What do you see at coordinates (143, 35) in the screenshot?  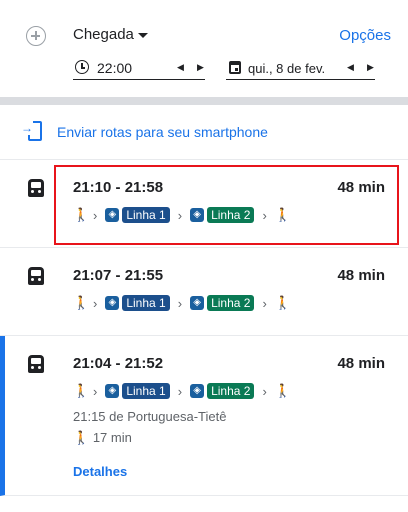 I see `chevron-down-icon` at bounding box center [143, 35].